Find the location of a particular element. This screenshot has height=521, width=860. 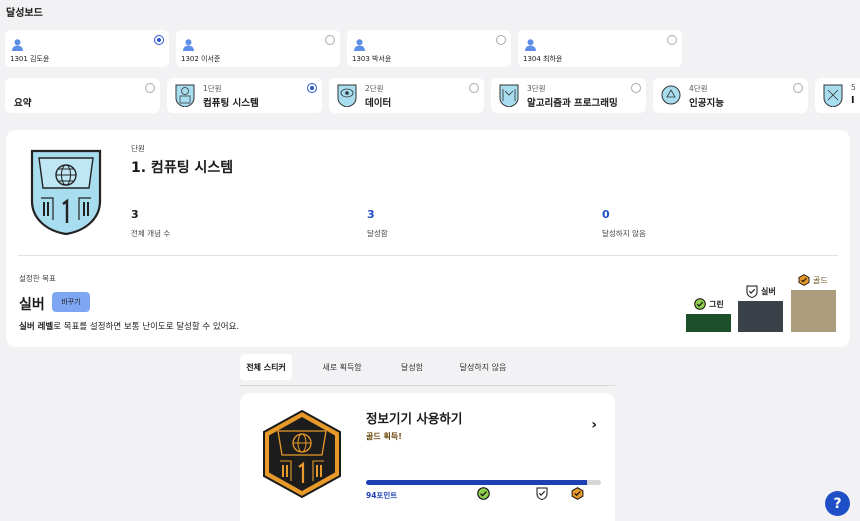

stat-achieved: 3 달성함 is located at coordinates (377, 223).